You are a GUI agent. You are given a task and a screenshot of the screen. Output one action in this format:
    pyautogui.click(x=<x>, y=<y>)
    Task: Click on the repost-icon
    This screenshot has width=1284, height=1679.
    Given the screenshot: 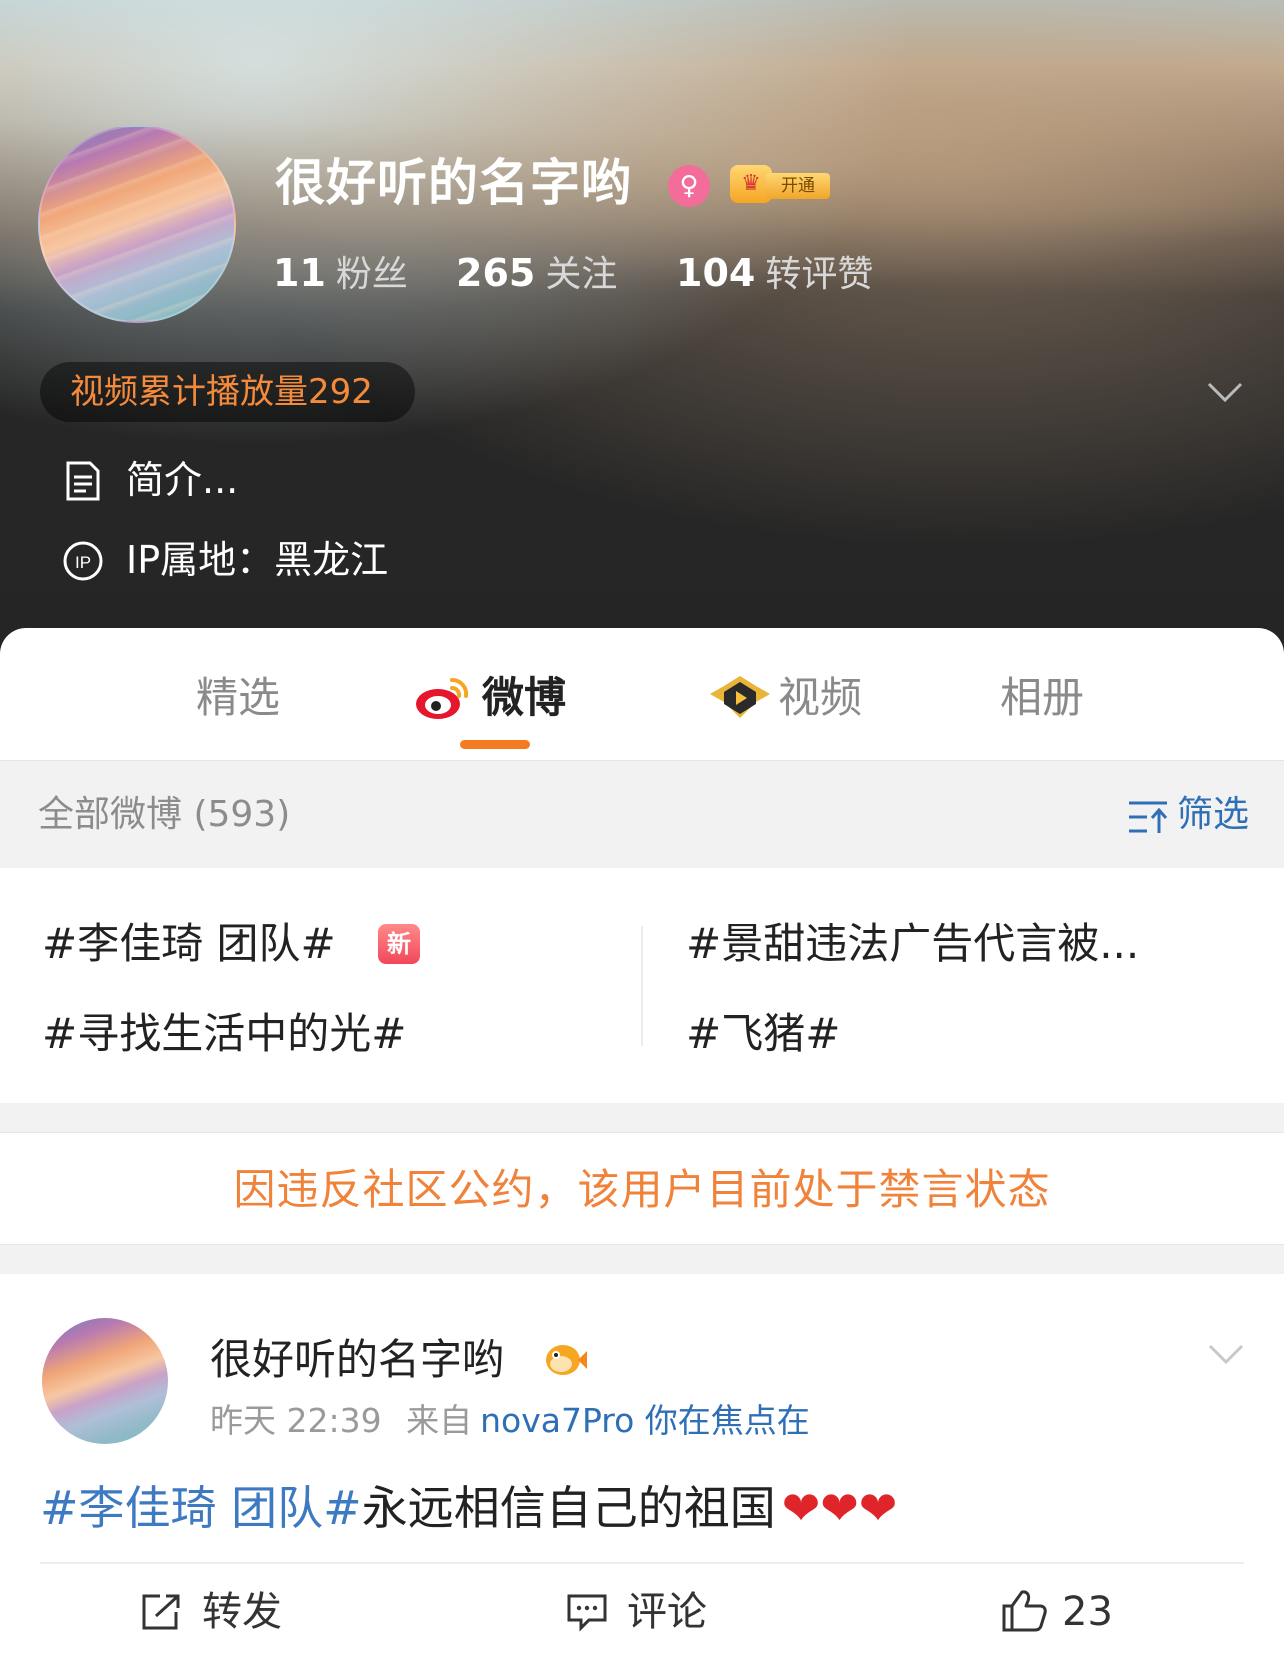 What is the action you would take?
    pyautogui.click(x=161, y=1612)
    